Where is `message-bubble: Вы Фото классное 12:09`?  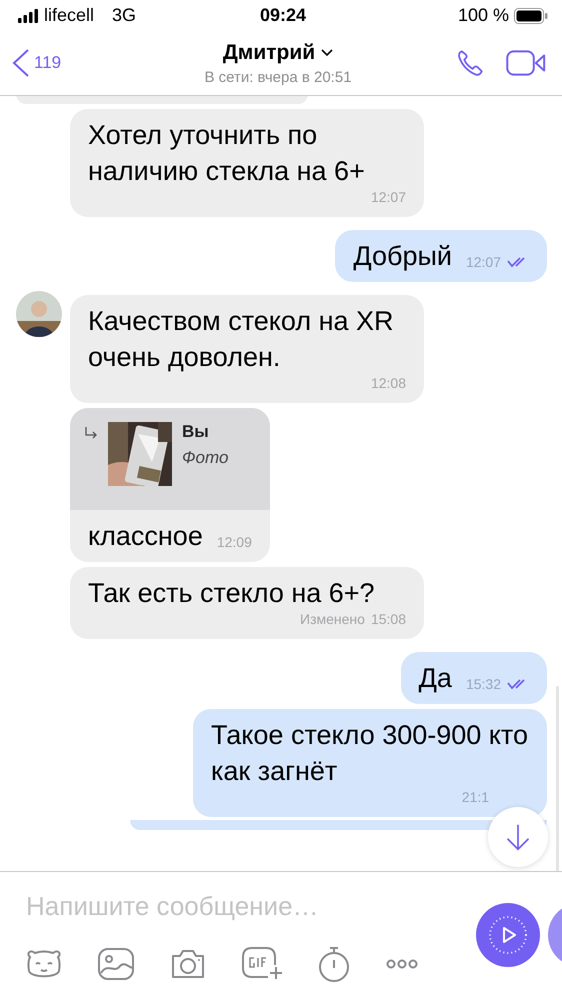 message-bubble: Вы Фото классное 12:09 is located at coordinates (170, 485).